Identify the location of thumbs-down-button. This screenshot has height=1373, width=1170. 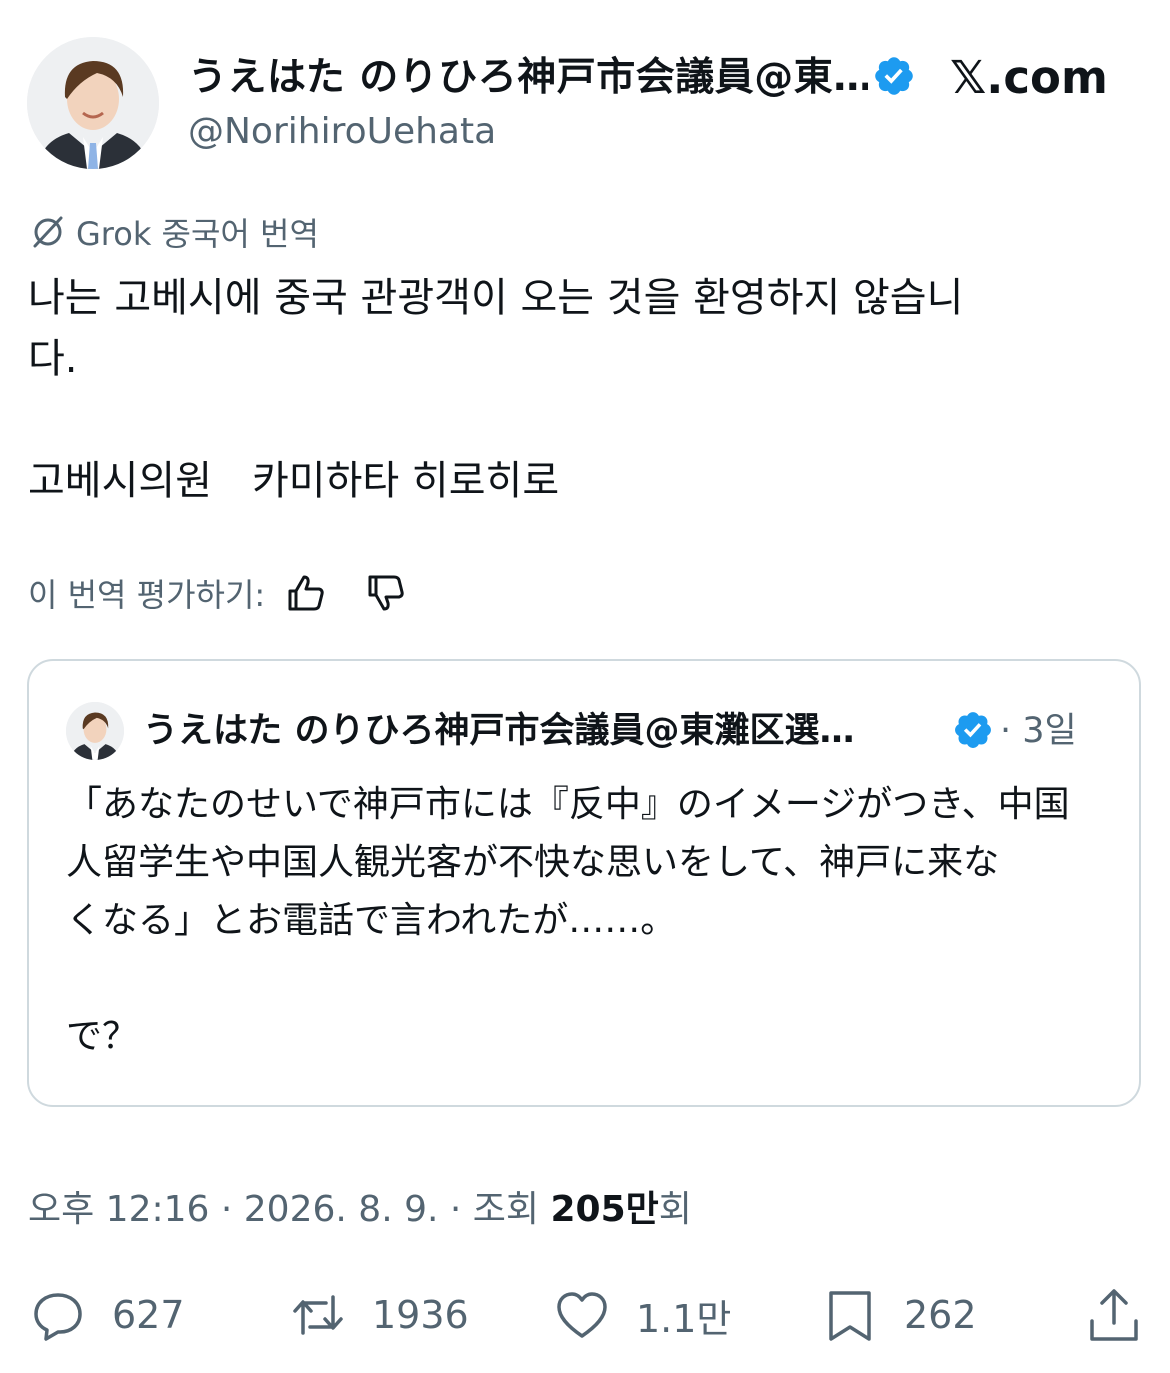
(386, 593).